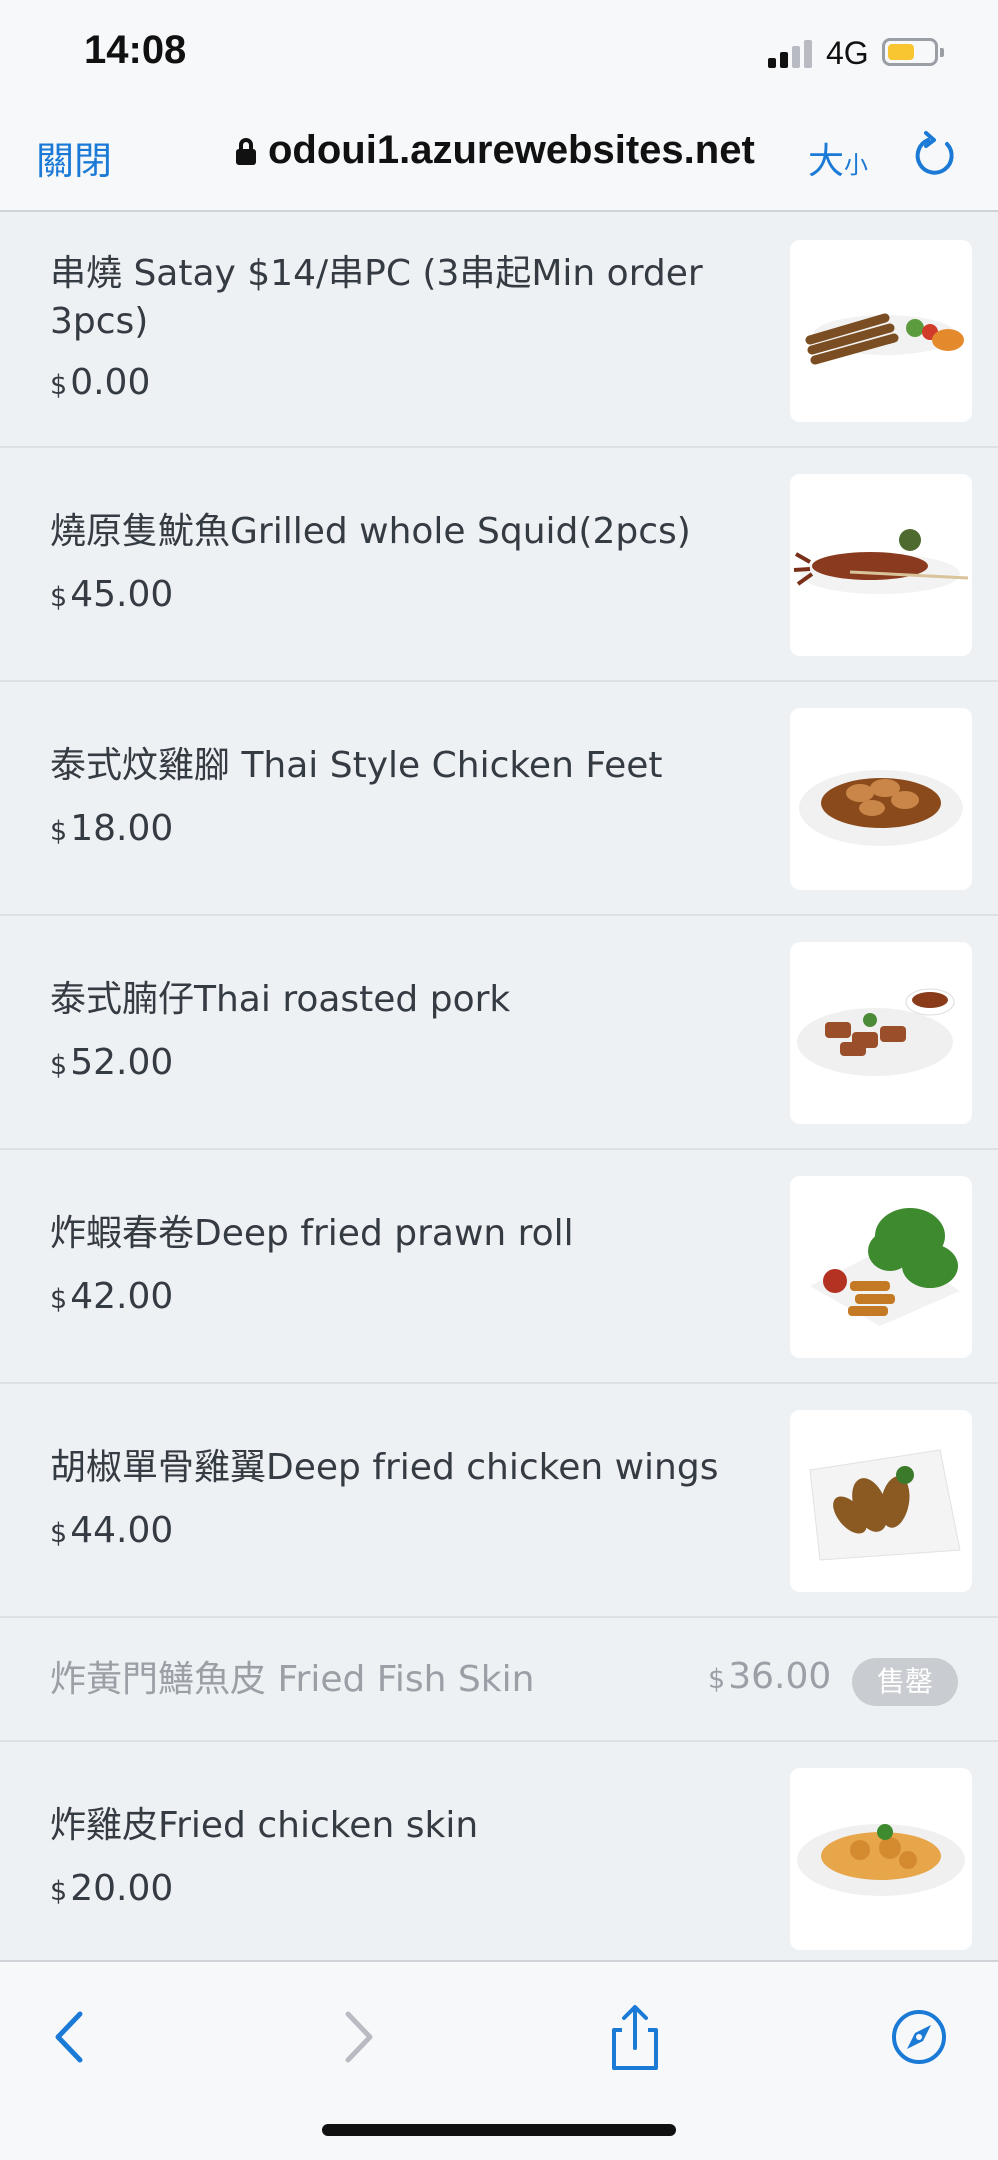 The image size is (998, 2160). Describe the element at coordinates (112, 1888) in the screenshot. I see `item-price: $20.00` at that location.